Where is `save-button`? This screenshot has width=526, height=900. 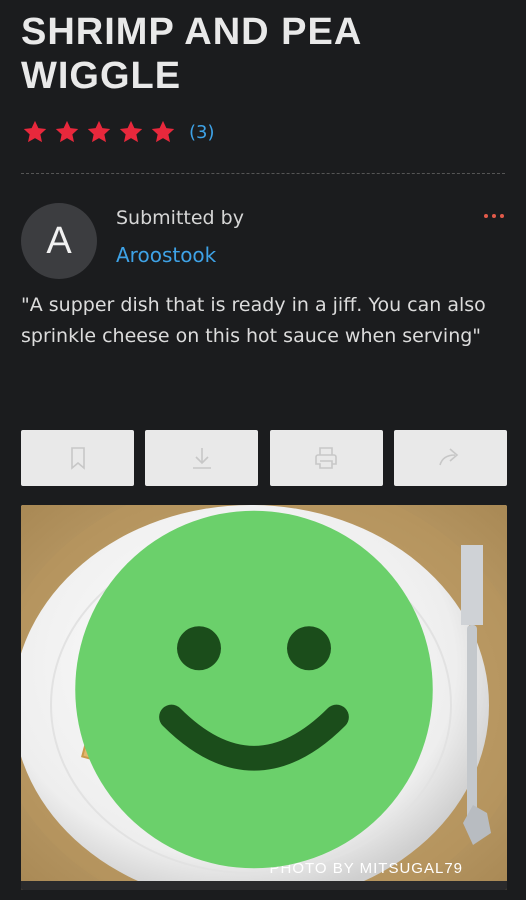
save-button is located at coordinates (77, 458).